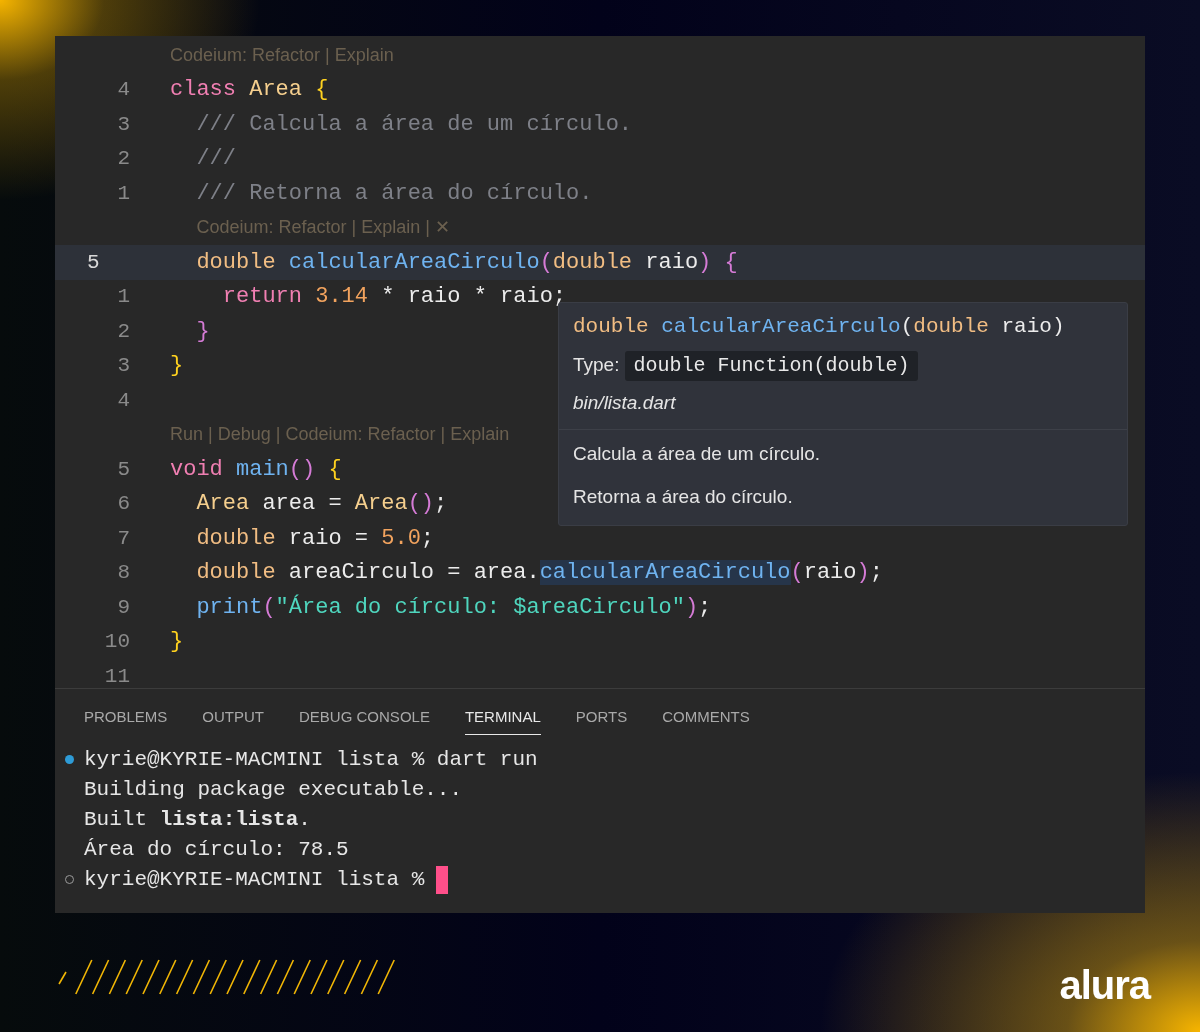 The height and width of the screenshot is (1032, 1200). Describe the element at coordinates (706, 719) in the screenshot. I see `panel-tab: COMMENTS` at that location.